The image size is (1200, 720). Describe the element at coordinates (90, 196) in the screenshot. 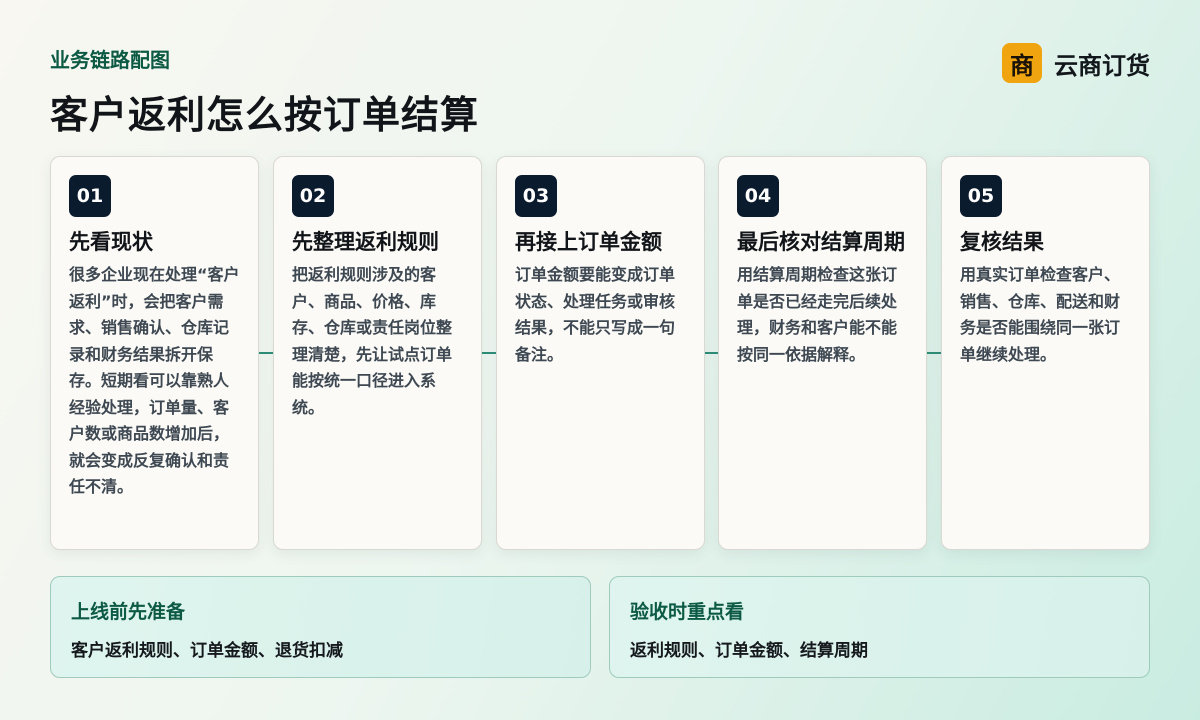

I see `step-number-badge: 01` at that location.